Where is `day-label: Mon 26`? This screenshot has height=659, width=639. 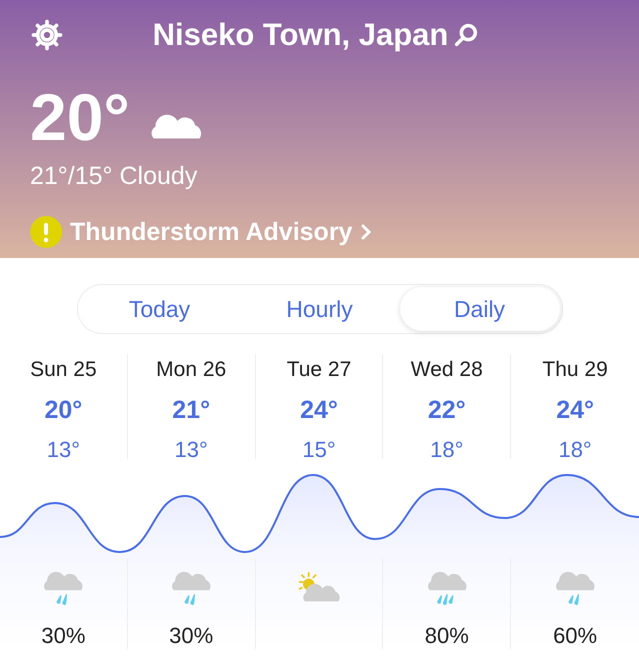
day-label: Mon 26 is located at coordinates (191, 370).